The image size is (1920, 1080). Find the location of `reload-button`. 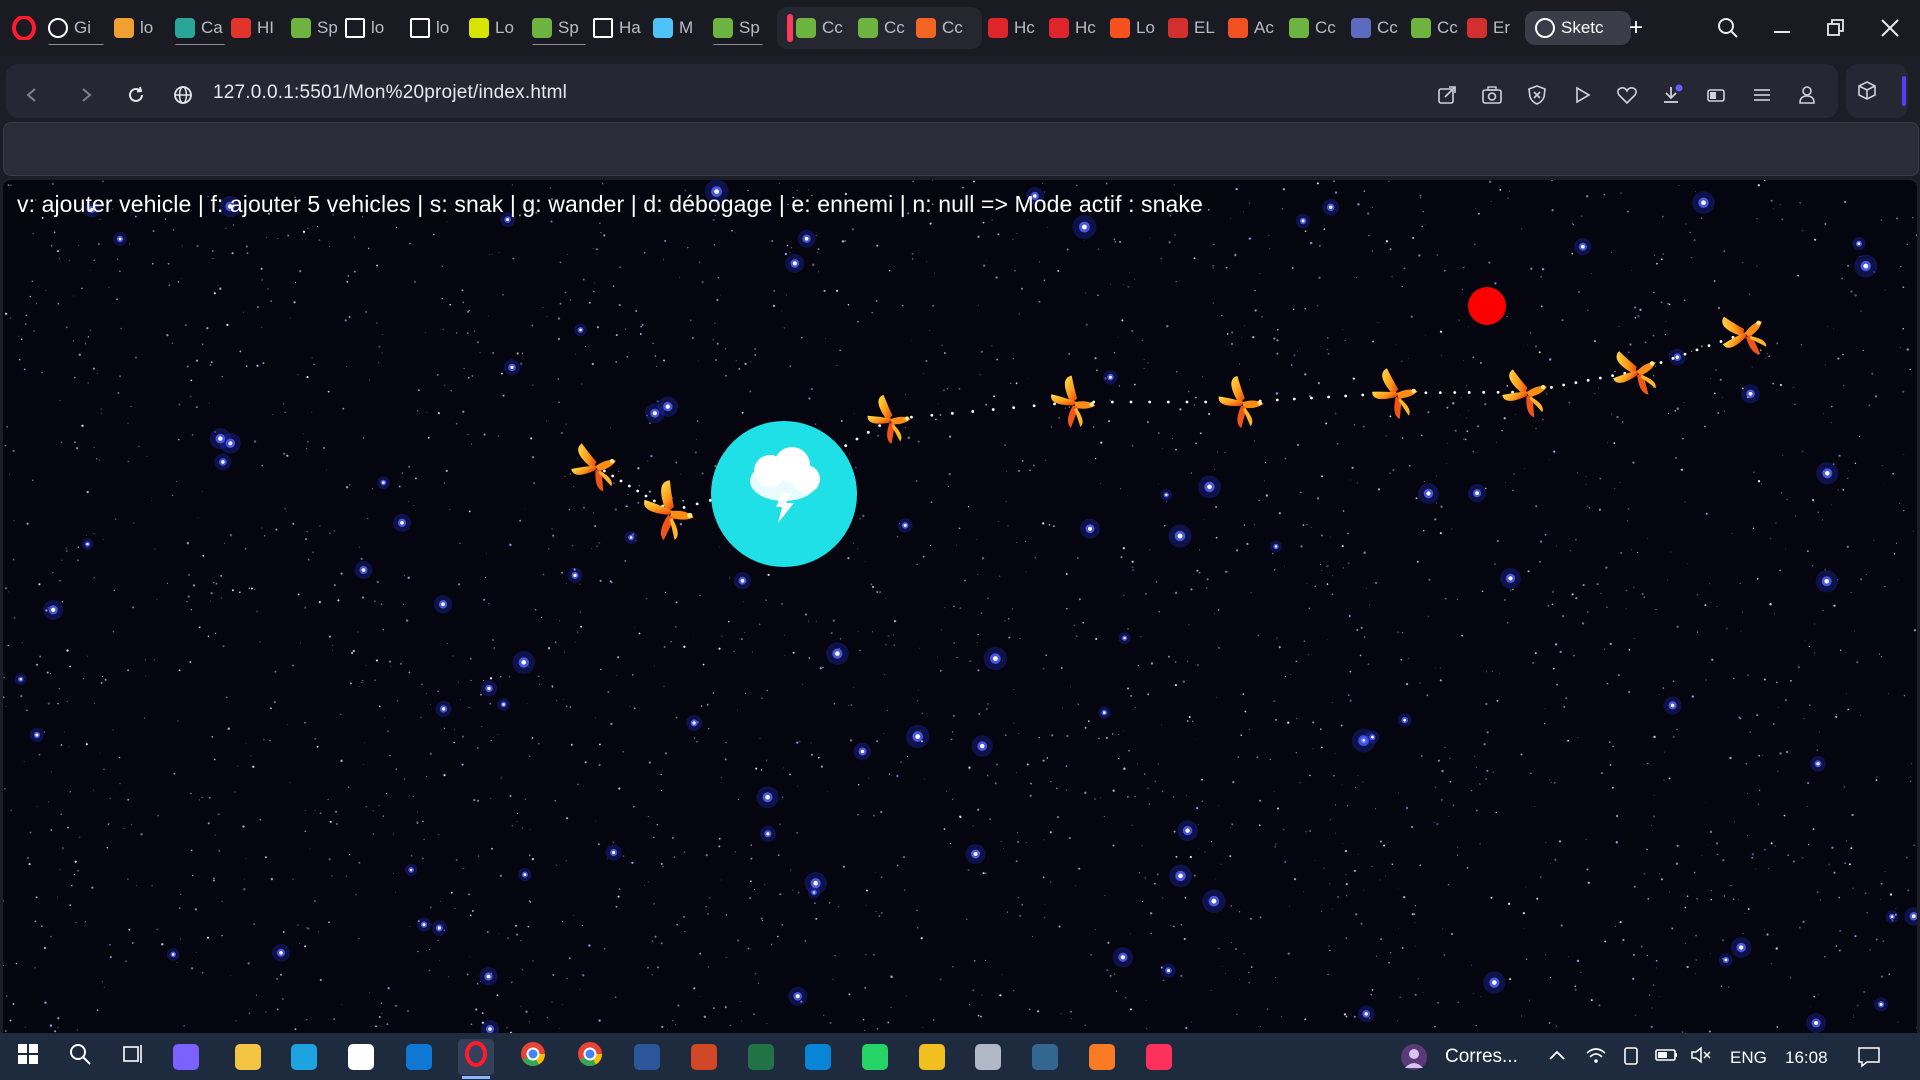

reload-button is located at coordinates (136, 95).